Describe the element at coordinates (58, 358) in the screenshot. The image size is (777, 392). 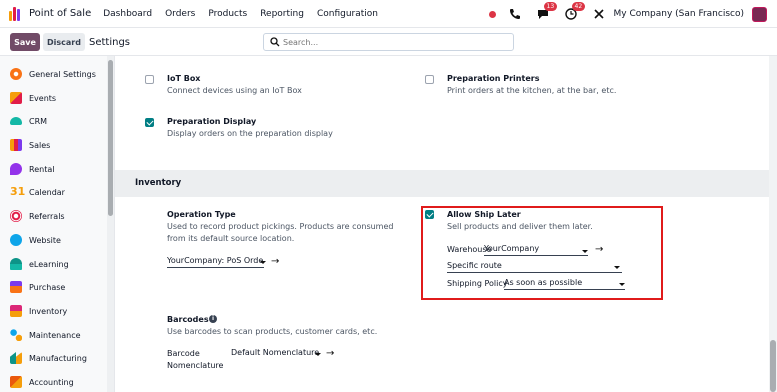
I see `sidebar-item-label: Manufacturing` at that location.